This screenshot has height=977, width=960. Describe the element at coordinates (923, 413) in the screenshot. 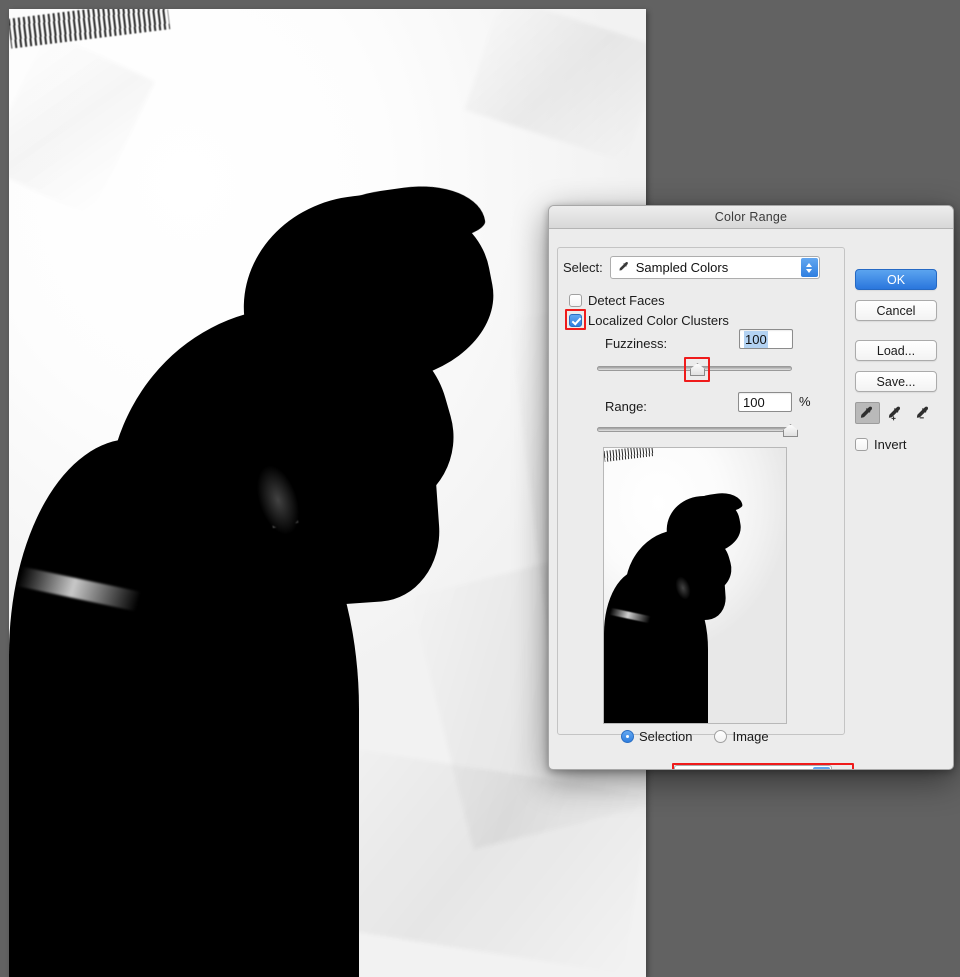

I see `eyedropper-subtract-icon` at that location.